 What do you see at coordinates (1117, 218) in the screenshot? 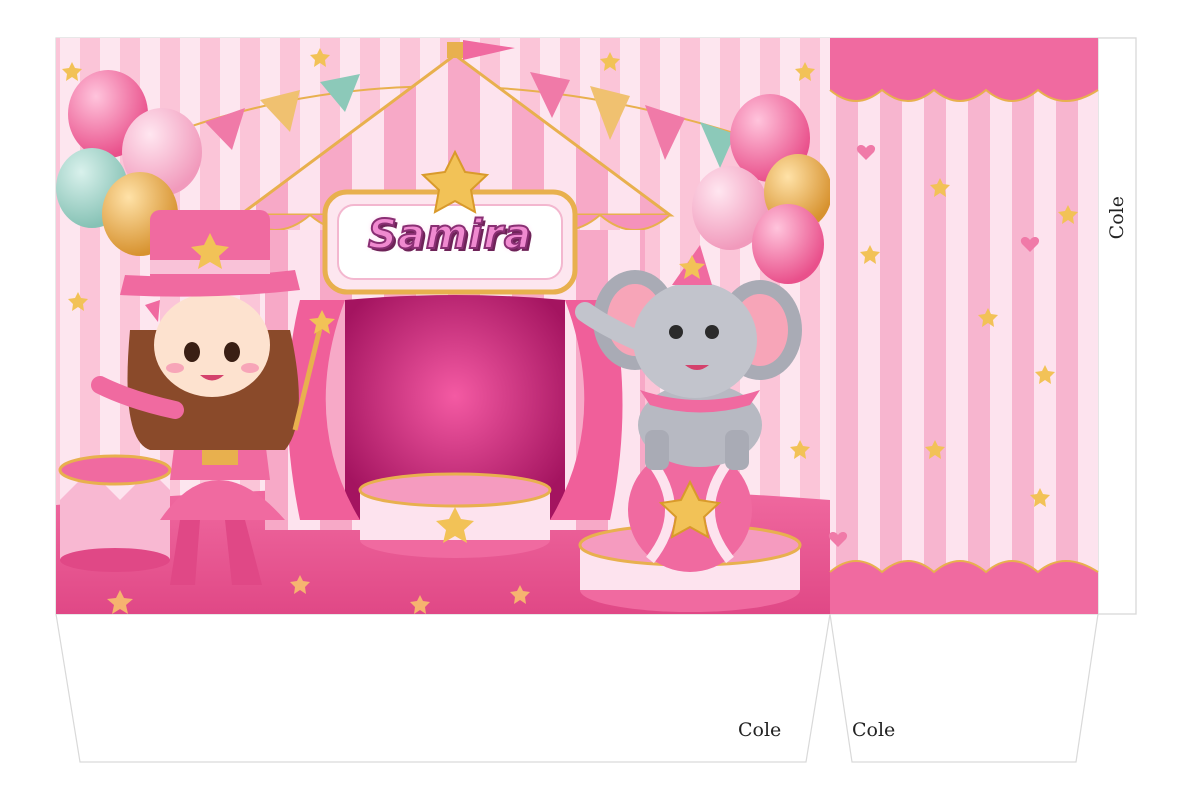
I see `glue-label-side-flap: Cole` at bounding box center [1117, 218].